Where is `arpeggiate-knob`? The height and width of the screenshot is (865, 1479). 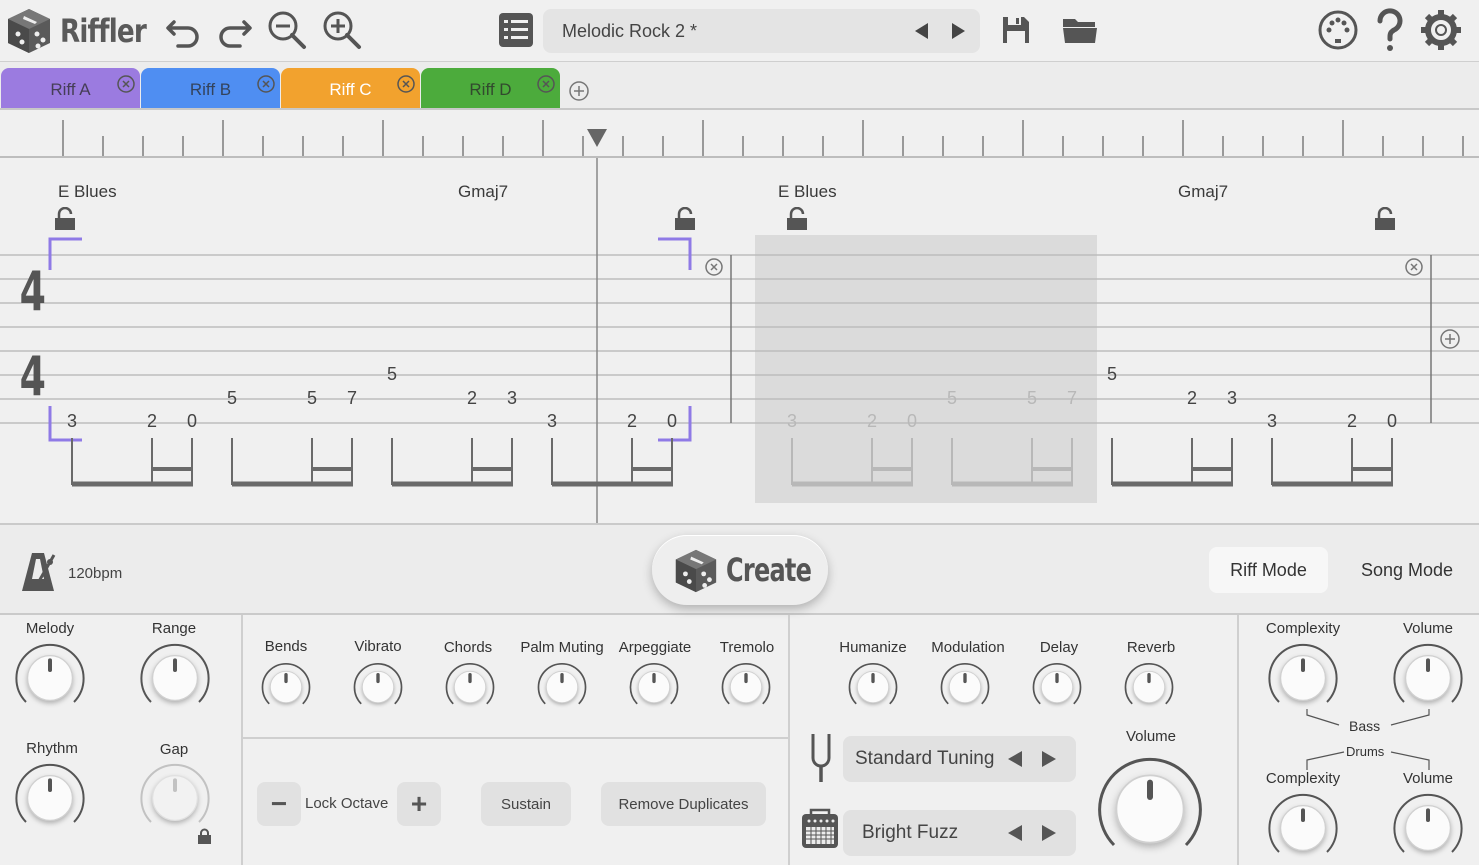
arpeggiate-knob is located at coordinates (654, 689).